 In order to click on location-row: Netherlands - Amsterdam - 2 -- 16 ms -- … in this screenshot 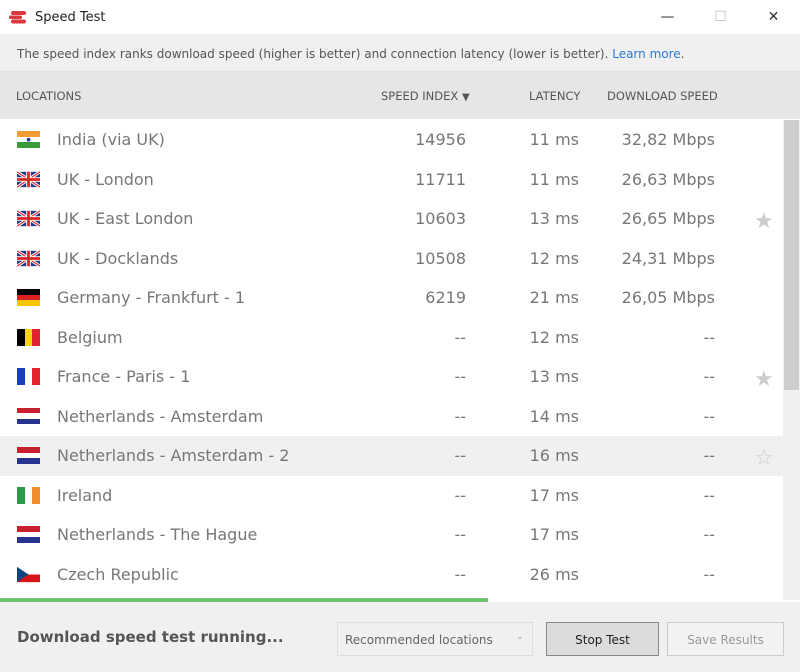, I will do `click(391, 456)`.